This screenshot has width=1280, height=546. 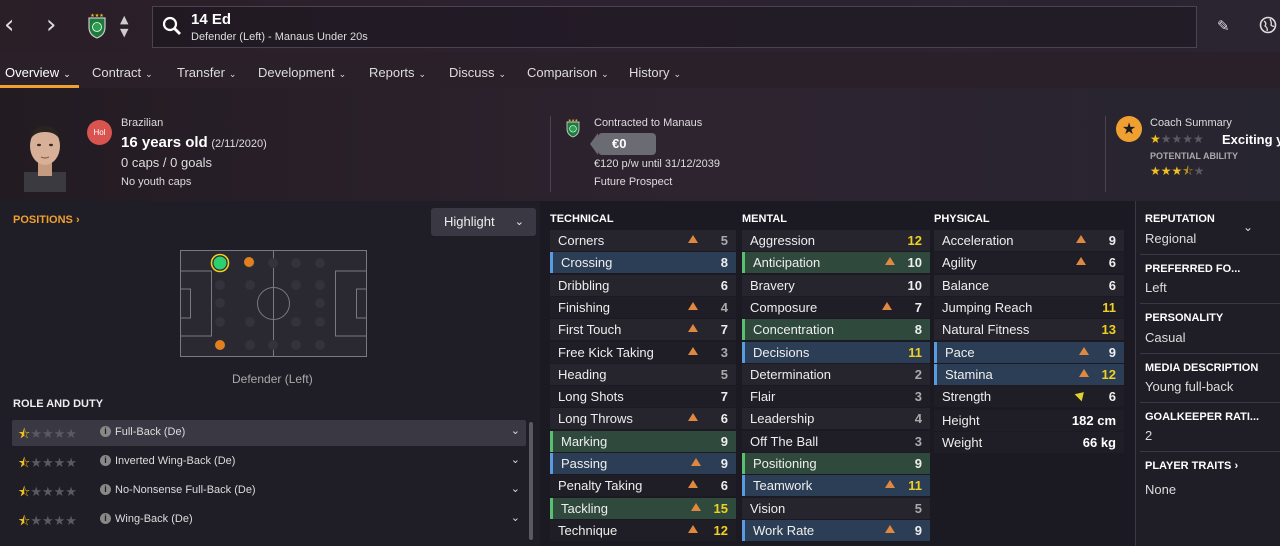 I want to click on tab-overview: Overview ⌄, so click(x=38, y=72).